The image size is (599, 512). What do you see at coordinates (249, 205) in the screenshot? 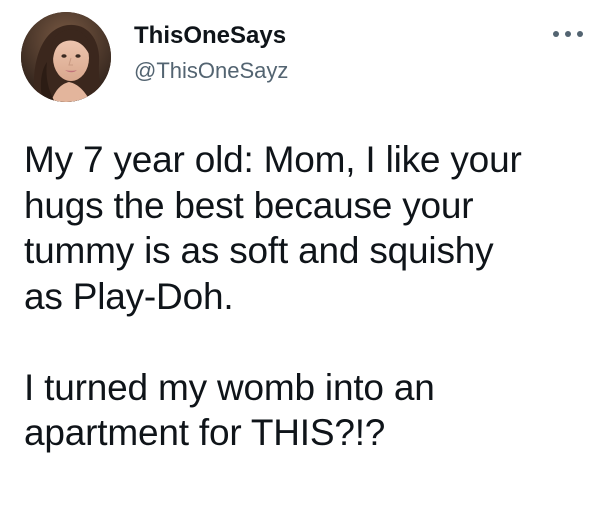
I see `tweet-text-line: hugs the best because your` at bounding box center [249, 205].